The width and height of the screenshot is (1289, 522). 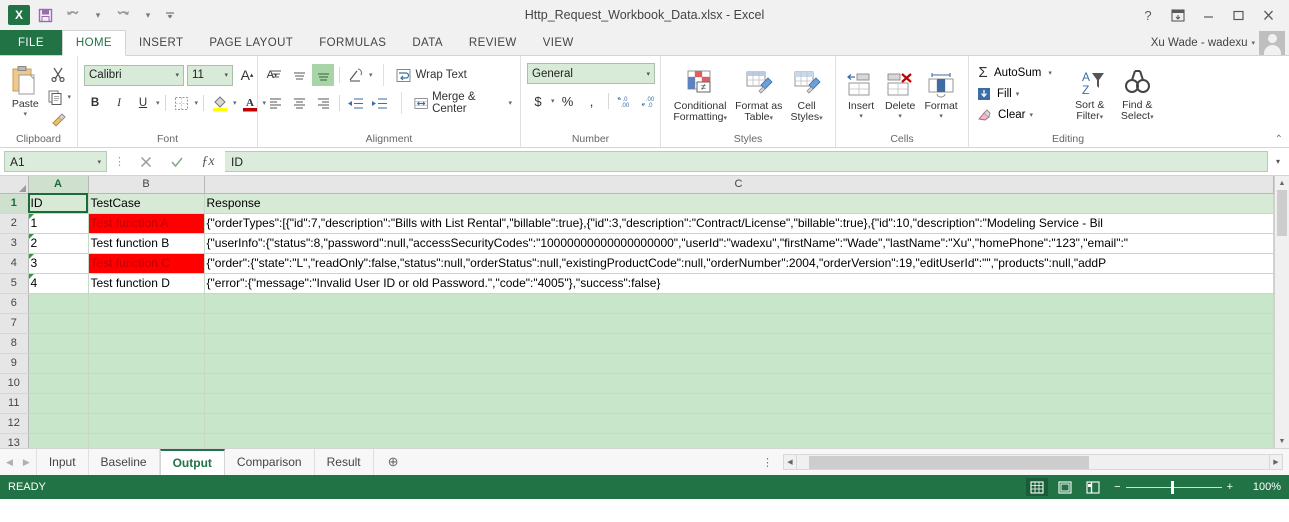 What do you see at coordinates (58, 423) in the screenshot?
I see `cell-a12` at bounding box center [58, 423].